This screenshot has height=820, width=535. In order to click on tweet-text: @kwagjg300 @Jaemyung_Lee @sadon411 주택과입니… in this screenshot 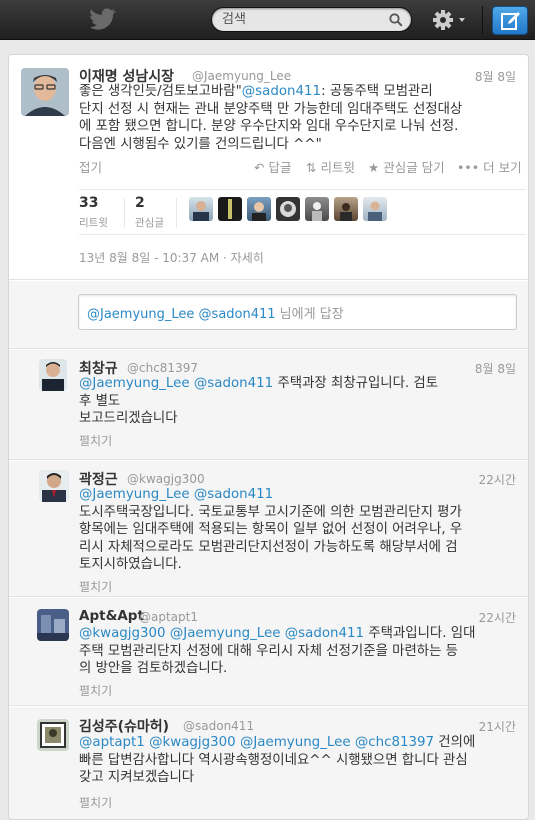, I will do `click(299, 651)`.